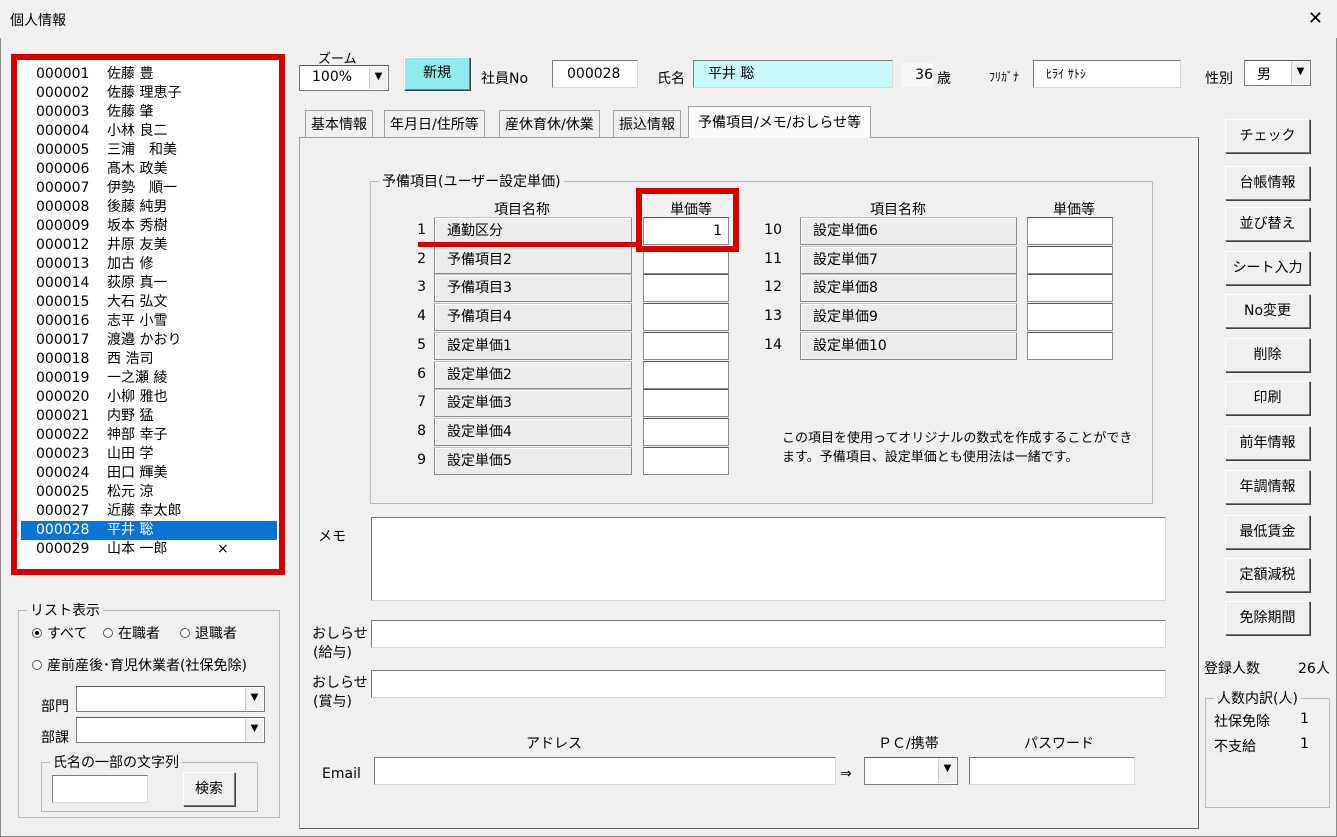 The width and height of the screenshot is (1337, 837). Describe the element at coordinates (149, 188) in the screenshot. I see `employee-list-item: 000007 伊勢 順一` at that location.